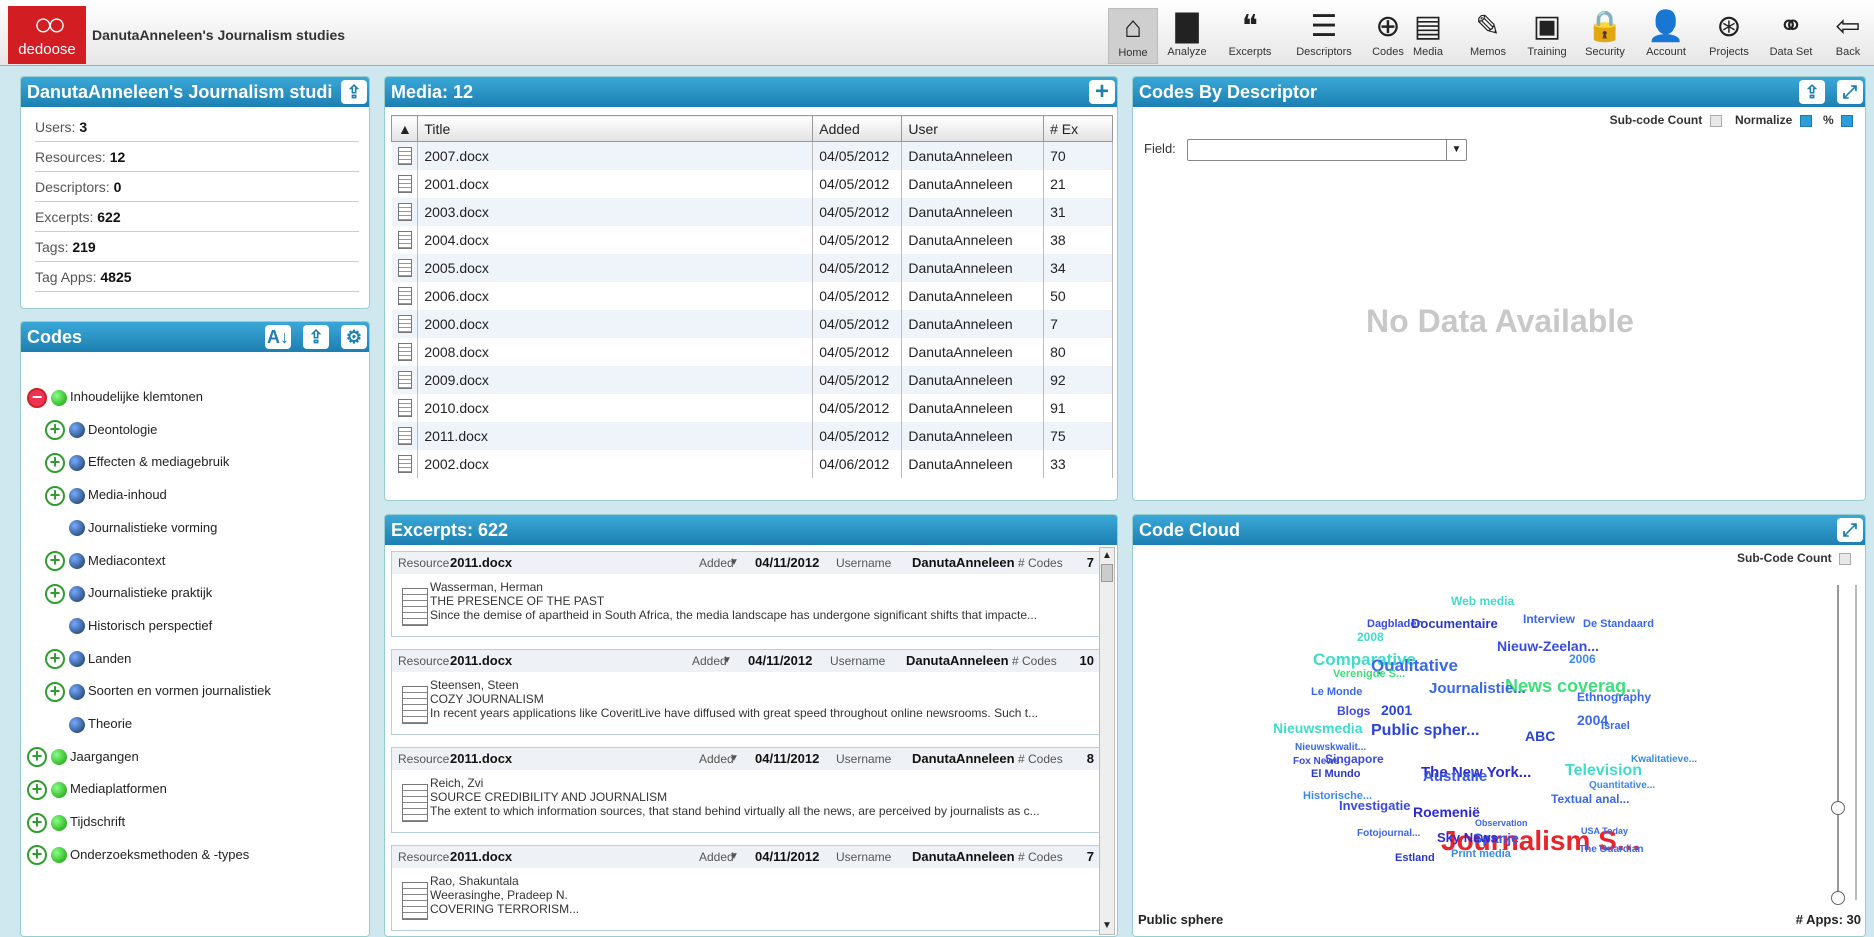 The image size is (1874, 937). What do you see at coordinates (752, 267) in the screenshot?
I see `table-row: 2005.docx 04/05/2012 DanutaAnneleen 34` at bounding box center [752, 267].